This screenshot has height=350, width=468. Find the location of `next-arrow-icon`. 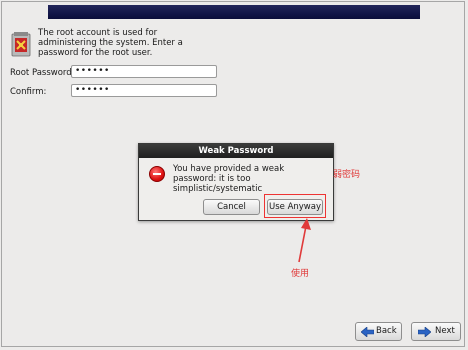

next-arrow-icon is located at coordinates (424, 332).